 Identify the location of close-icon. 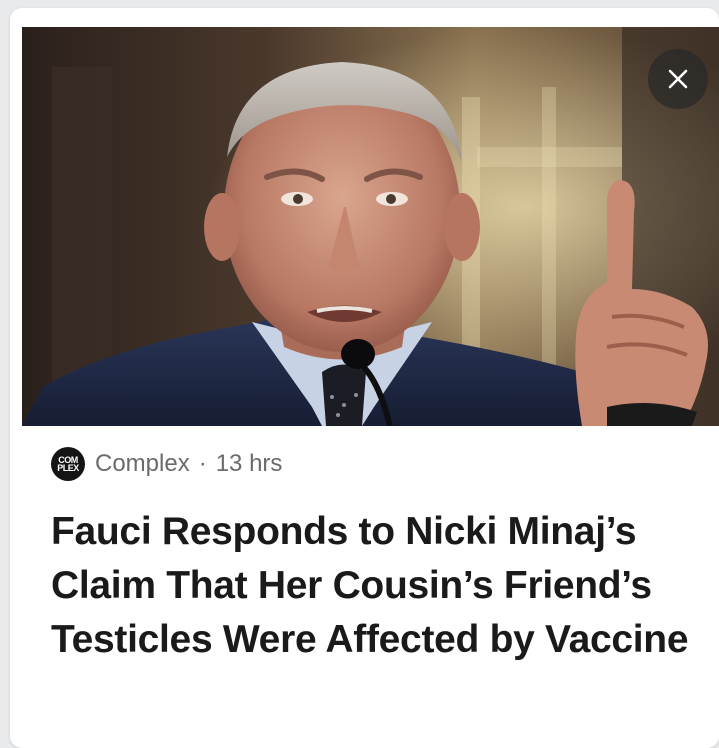
(678, 79).